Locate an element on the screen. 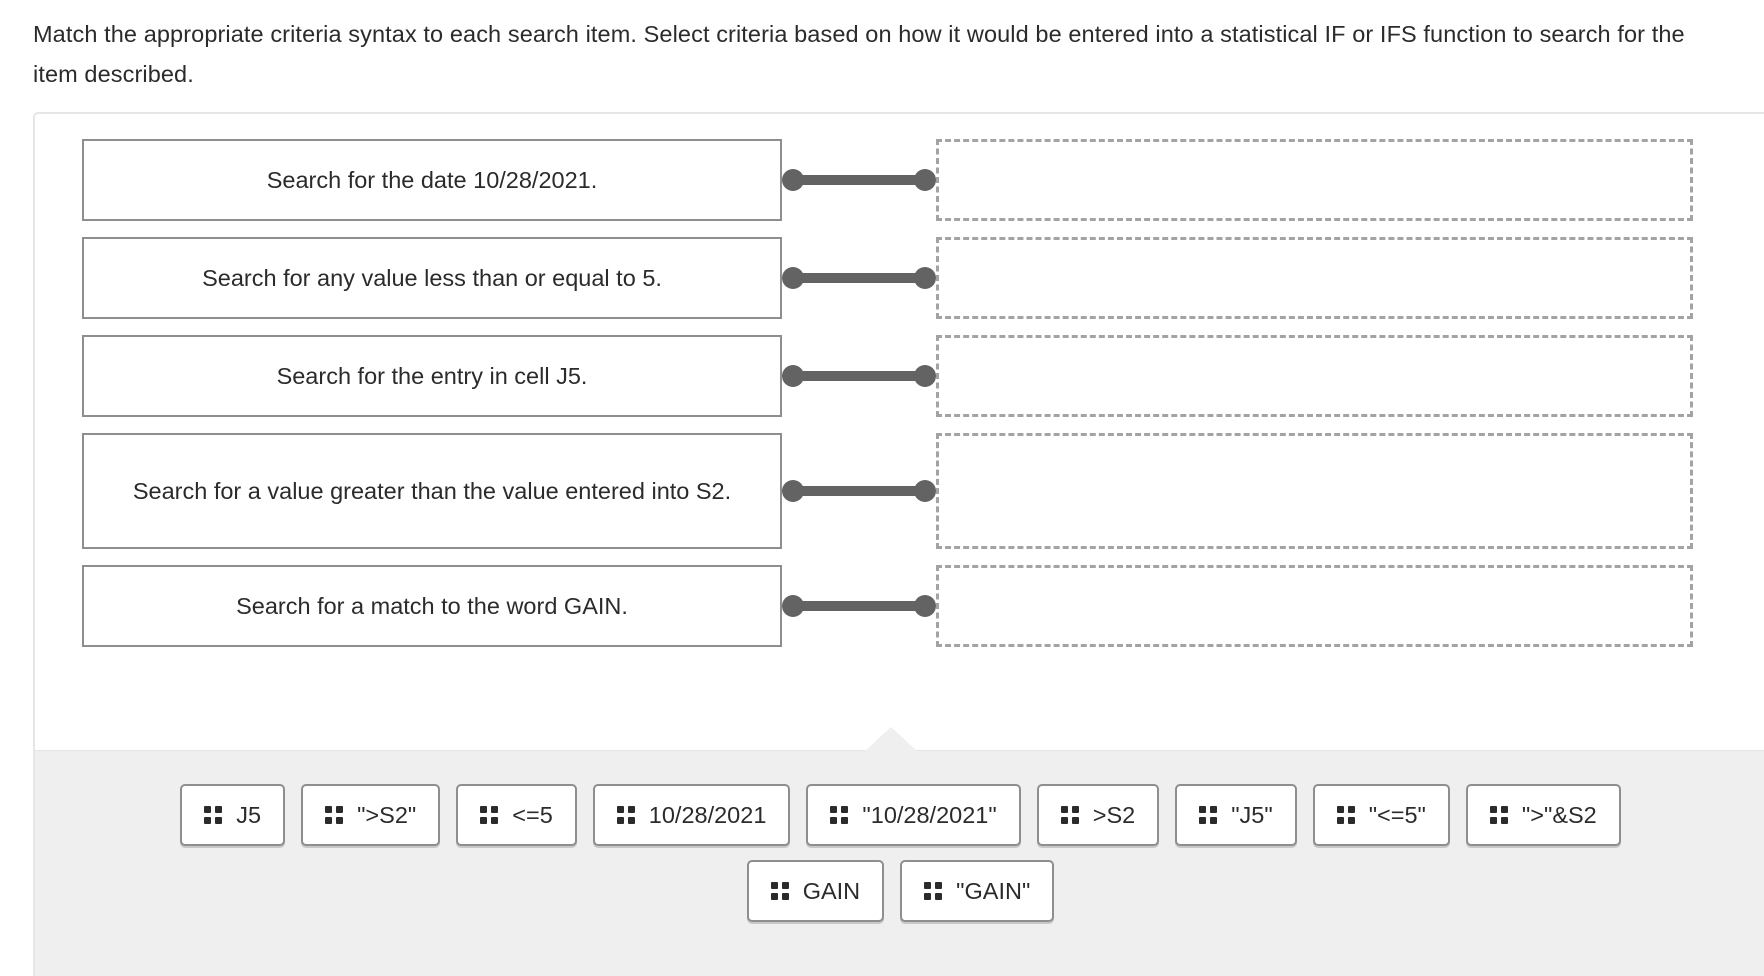  prompt-card-label: Search for the date 10/28/2021. is located at coordinates (432, 180).